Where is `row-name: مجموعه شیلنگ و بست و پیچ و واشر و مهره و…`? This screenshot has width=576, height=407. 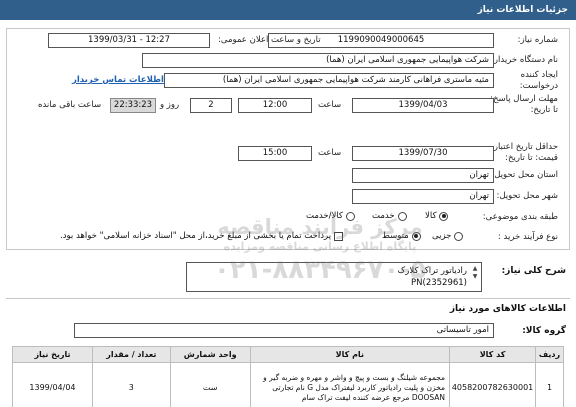
row-name: مجموعه شیلنگ و بست و پیچ و واشر و مهره و… is located at coordinates (350, 384).